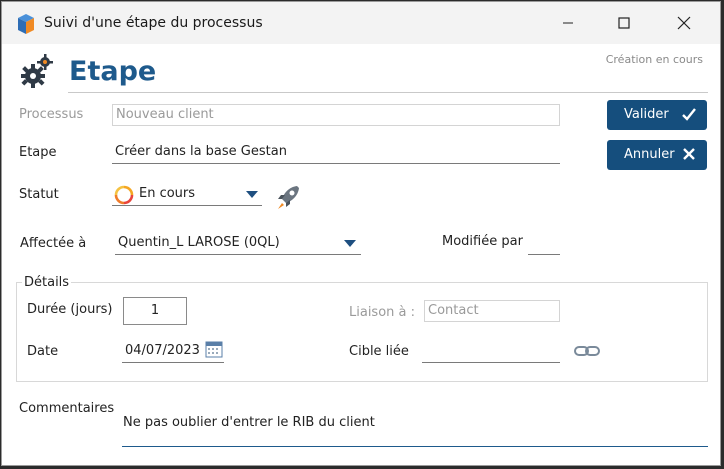  What do you see at coordinates (47, 282) in the screenshot?
I see `details-title: Détails` at bounding box center [47, 282].